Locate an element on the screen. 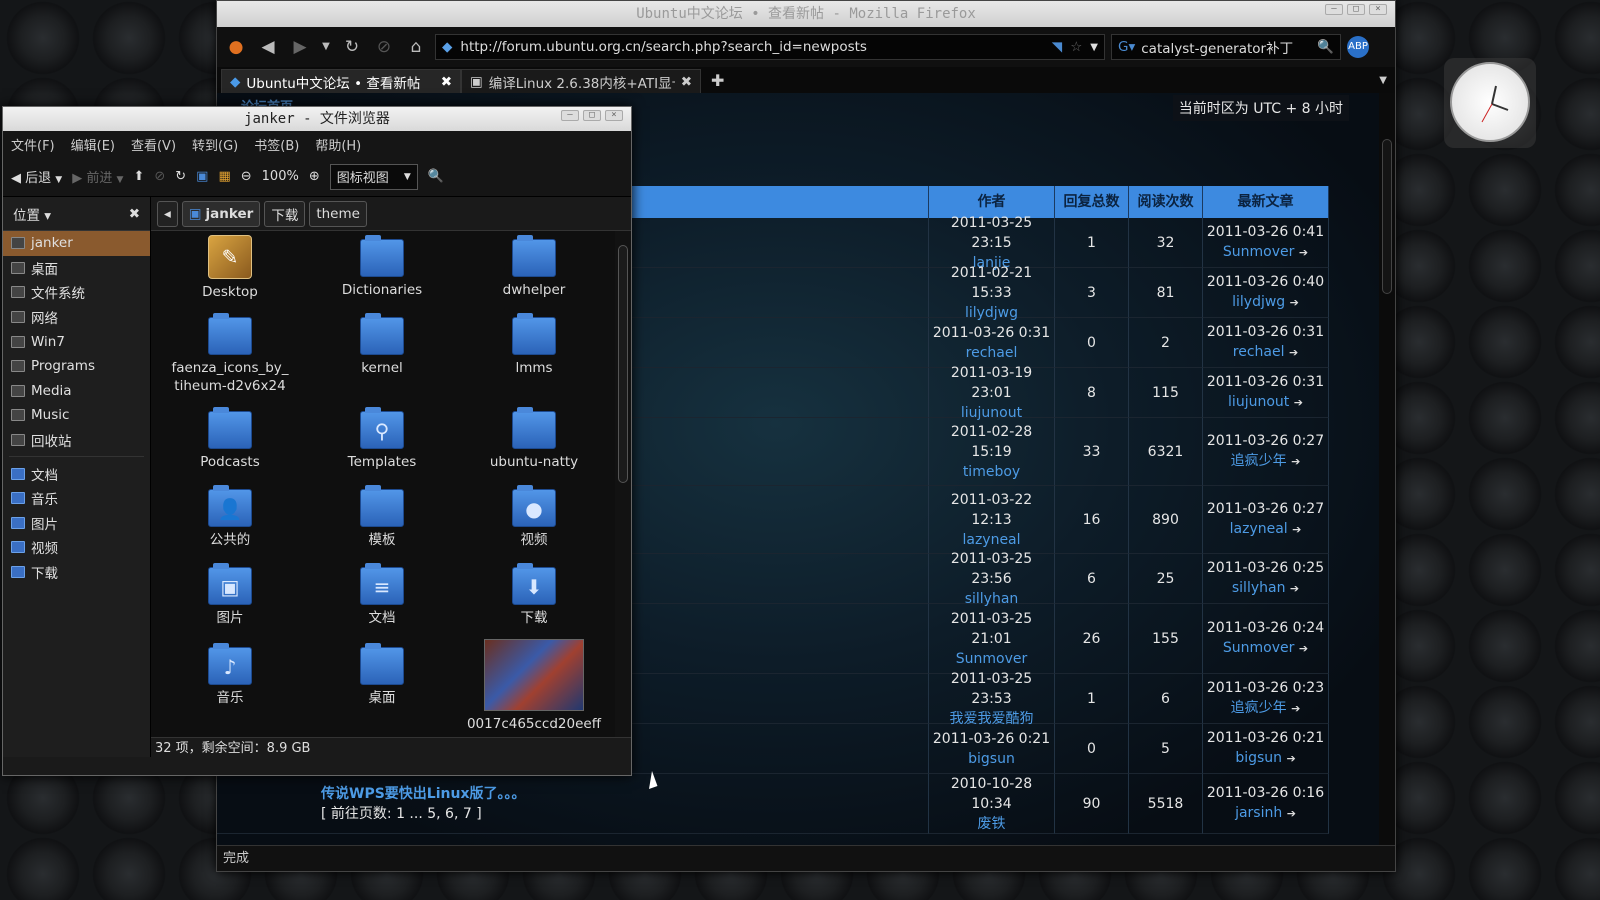  last-post-user-link: lilydjwg is located at coordinates (1258, 302).